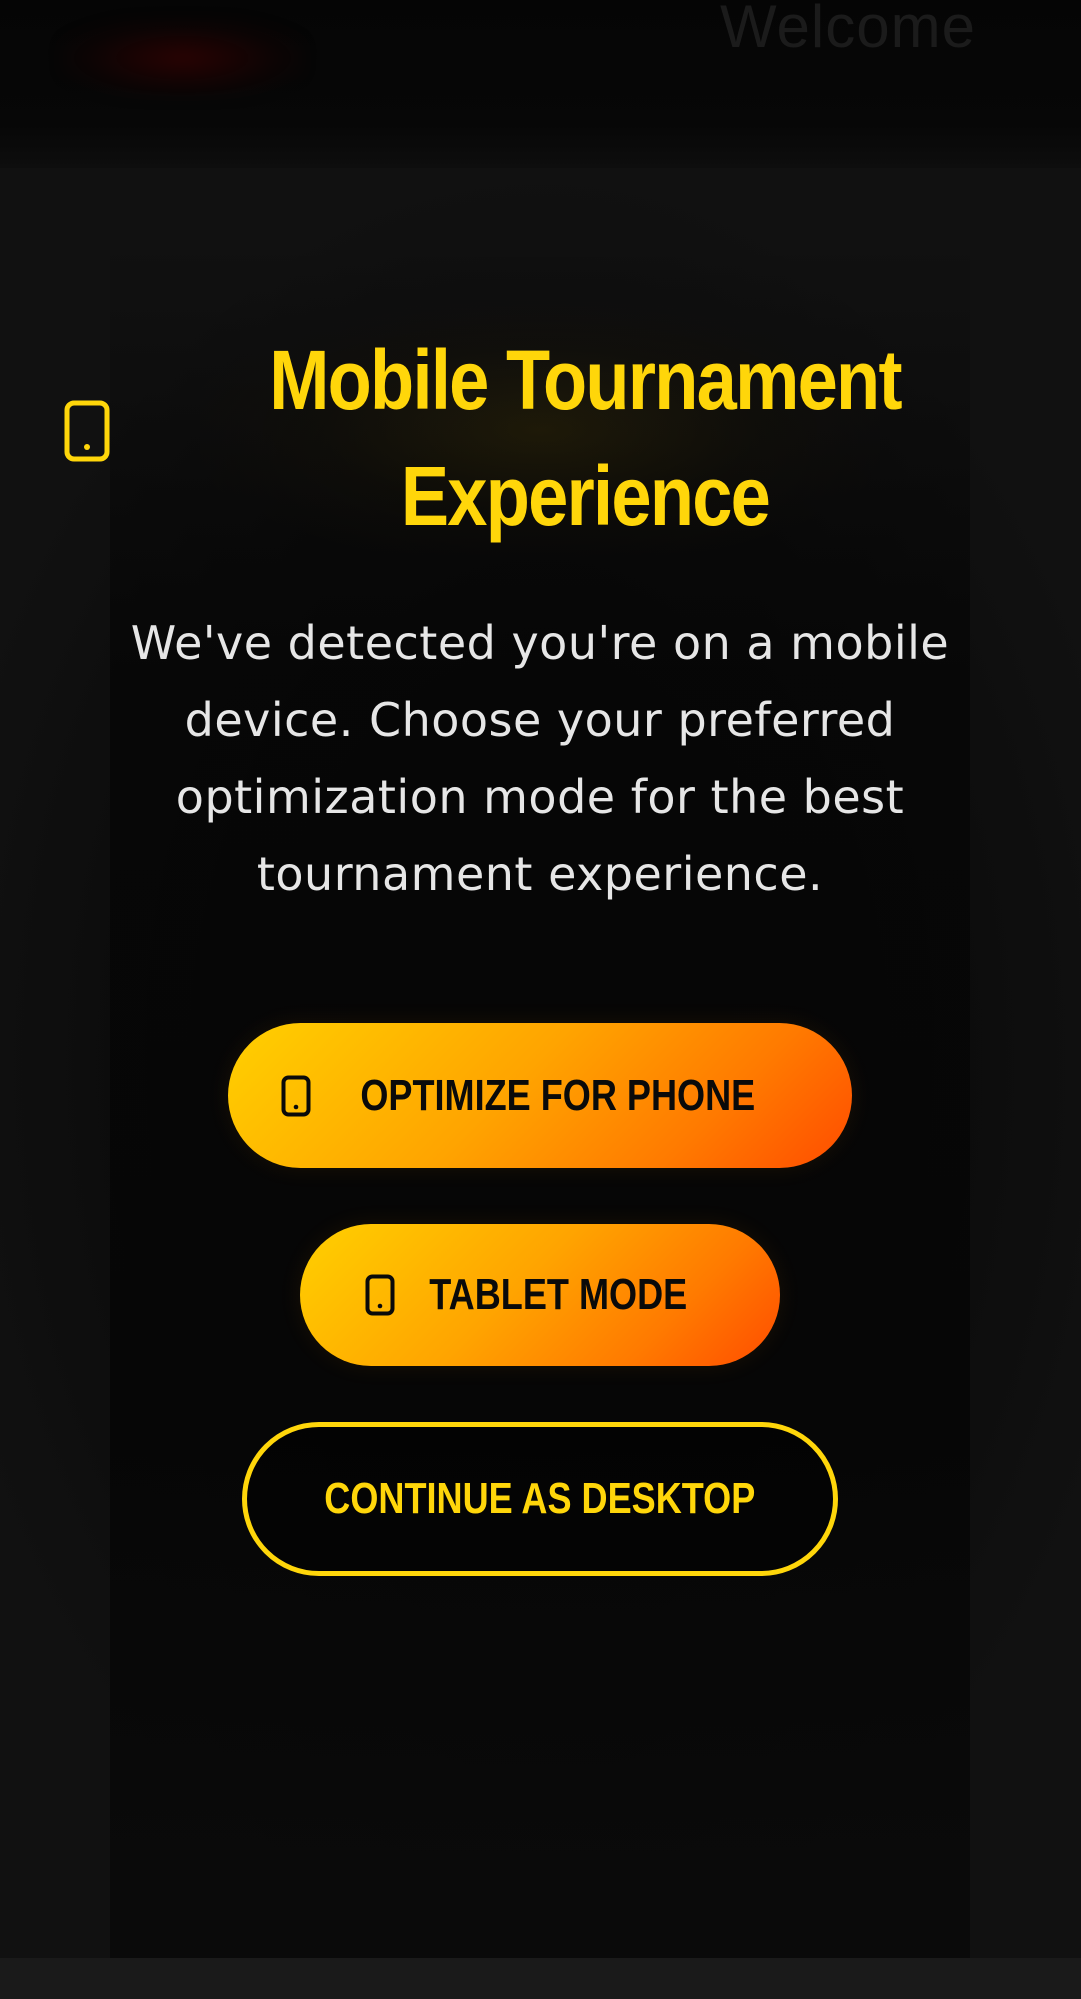 Image resolution: width=1081 pixels, height=1999 pixels. I want to click on desktop-button-label: CONTINUE AS DESKTOP, so click(540, 1498).